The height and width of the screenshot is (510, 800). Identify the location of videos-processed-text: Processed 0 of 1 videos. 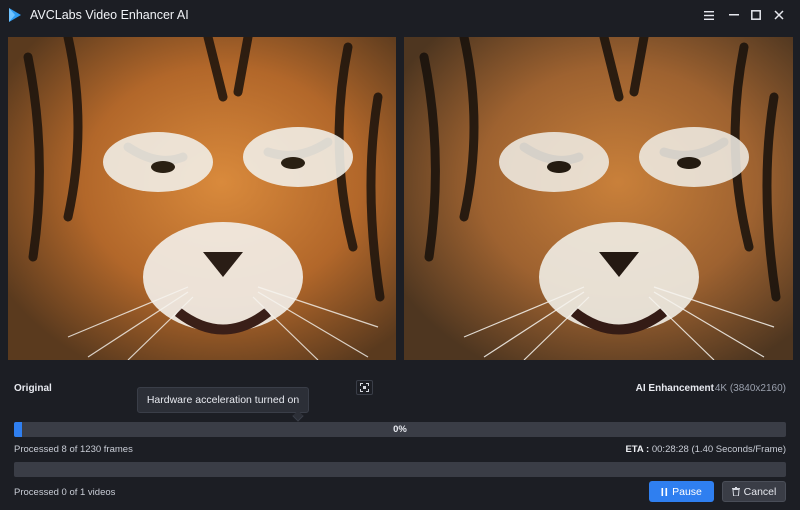
(65, 492).